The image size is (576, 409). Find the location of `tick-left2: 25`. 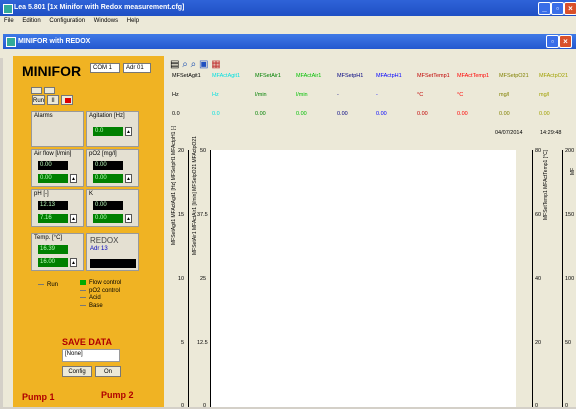

tick-left2: 25 is located at coordinates (203, 279).